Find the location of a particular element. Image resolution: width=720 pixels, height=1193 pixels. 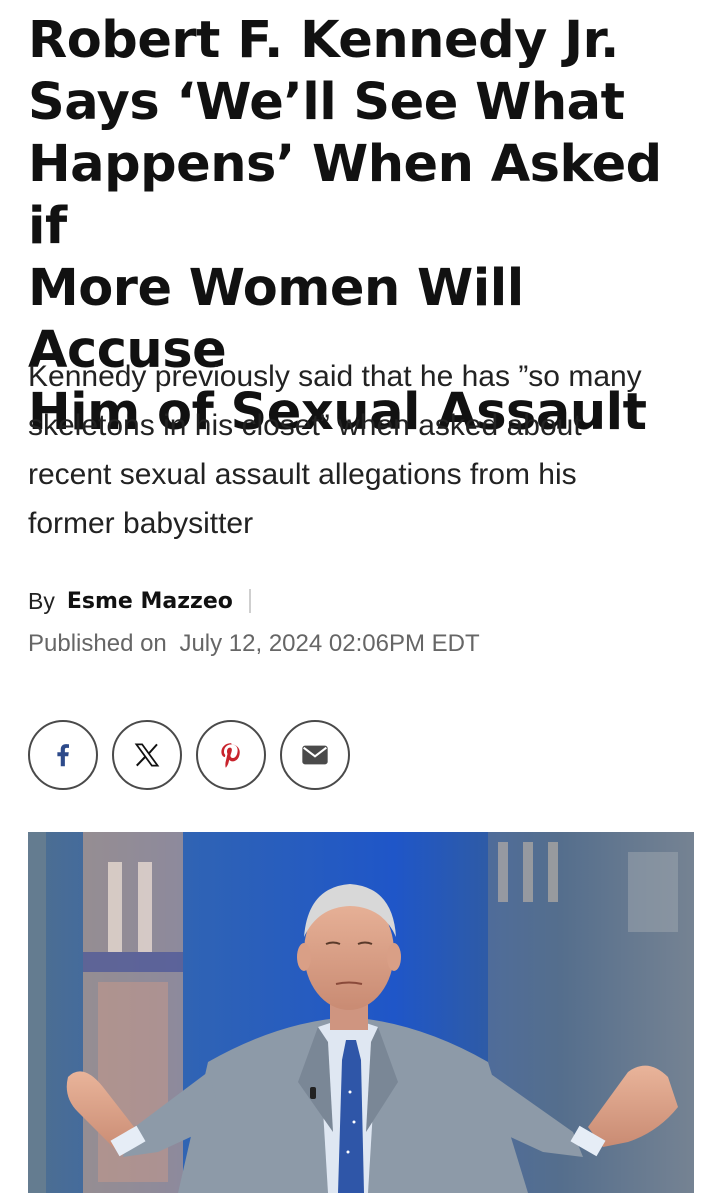

headline-line: Happens’ When Asked if is located at coordinates (345, 195).